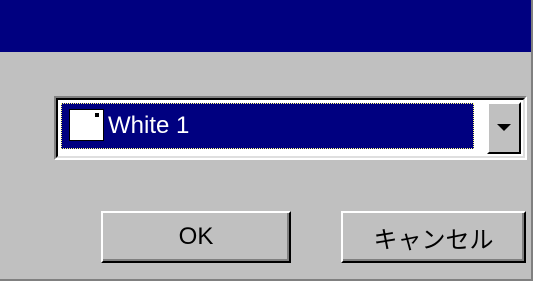  I want to click on cancel-button: キャンセル, so click(433, 237).